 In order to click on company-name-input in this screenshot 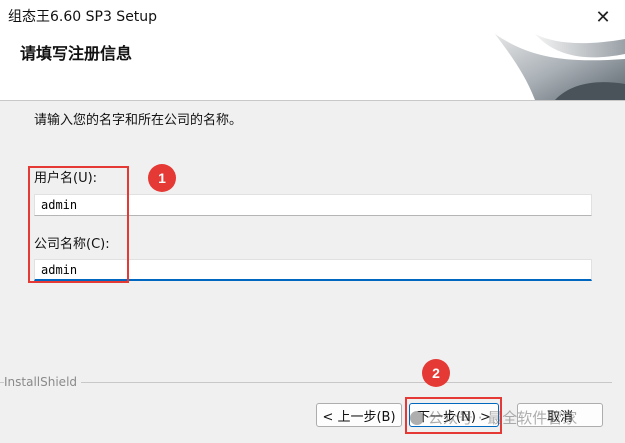, I will do `click(313, 270)`.